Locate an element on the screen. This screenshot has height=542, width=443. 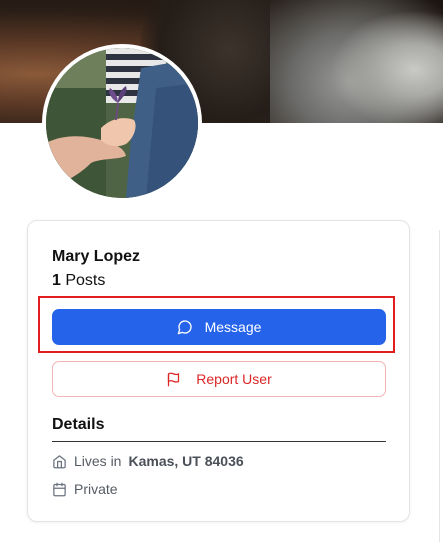
details-heading: Details is located at coordinates (78, 424).